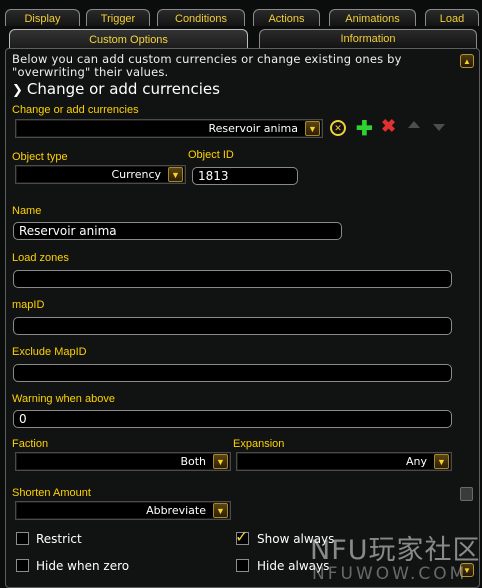 This screenshot has width=482, height=588. Describe the element at coordinates (439, 127) in the screenshot. I see `move-down-icon` at that location.